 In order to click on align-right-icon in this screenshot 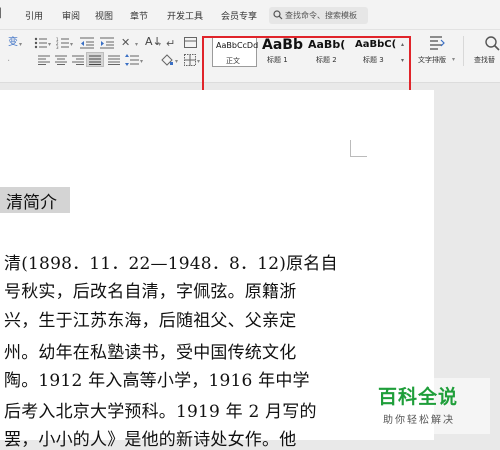, I will do `click(78, 60)`.